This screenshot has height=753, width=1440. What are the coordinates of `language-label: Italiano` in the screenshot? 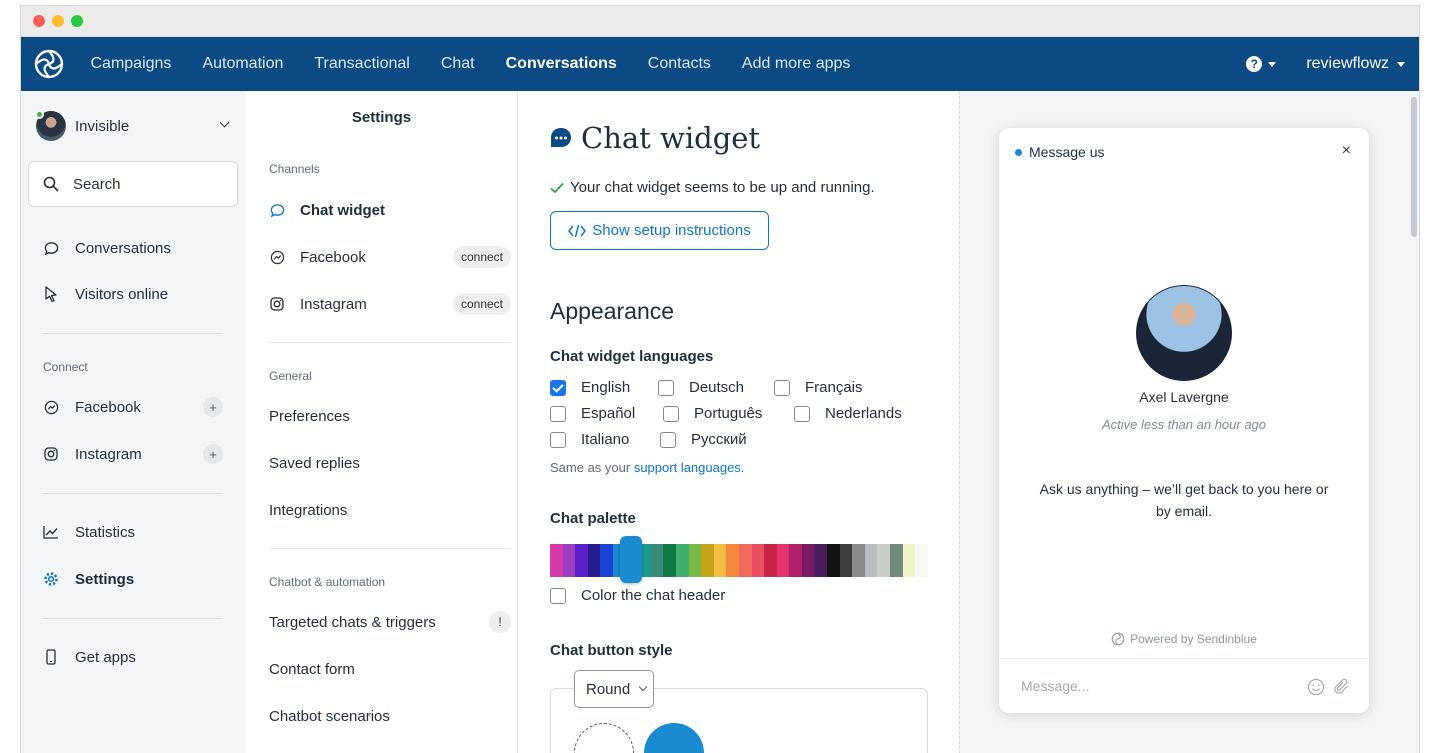 It's located at (605, 439).